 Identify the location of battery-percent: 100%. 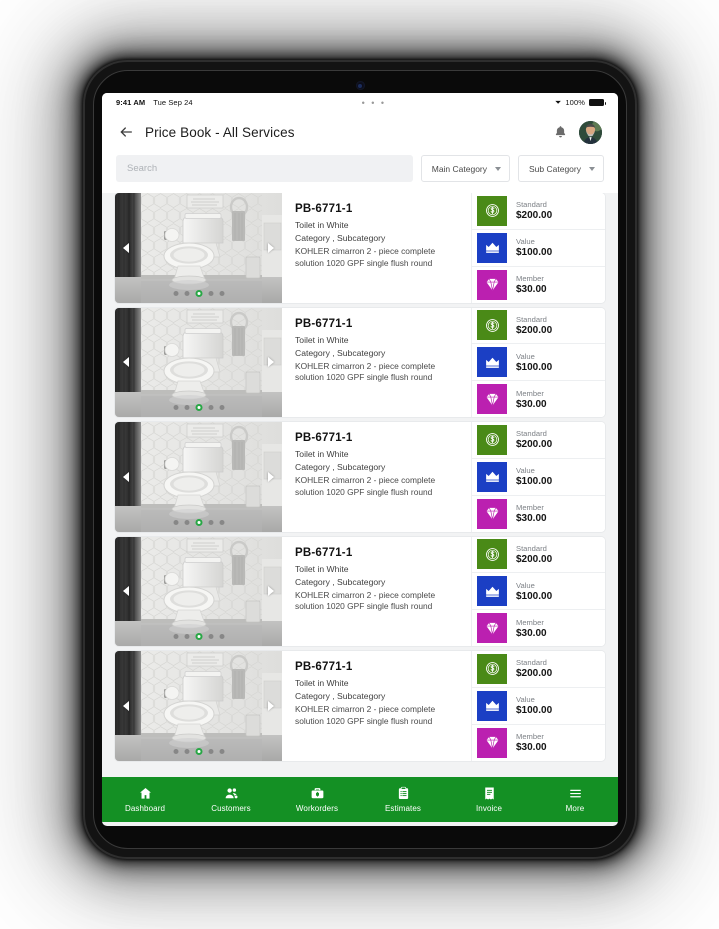
(575, 102).